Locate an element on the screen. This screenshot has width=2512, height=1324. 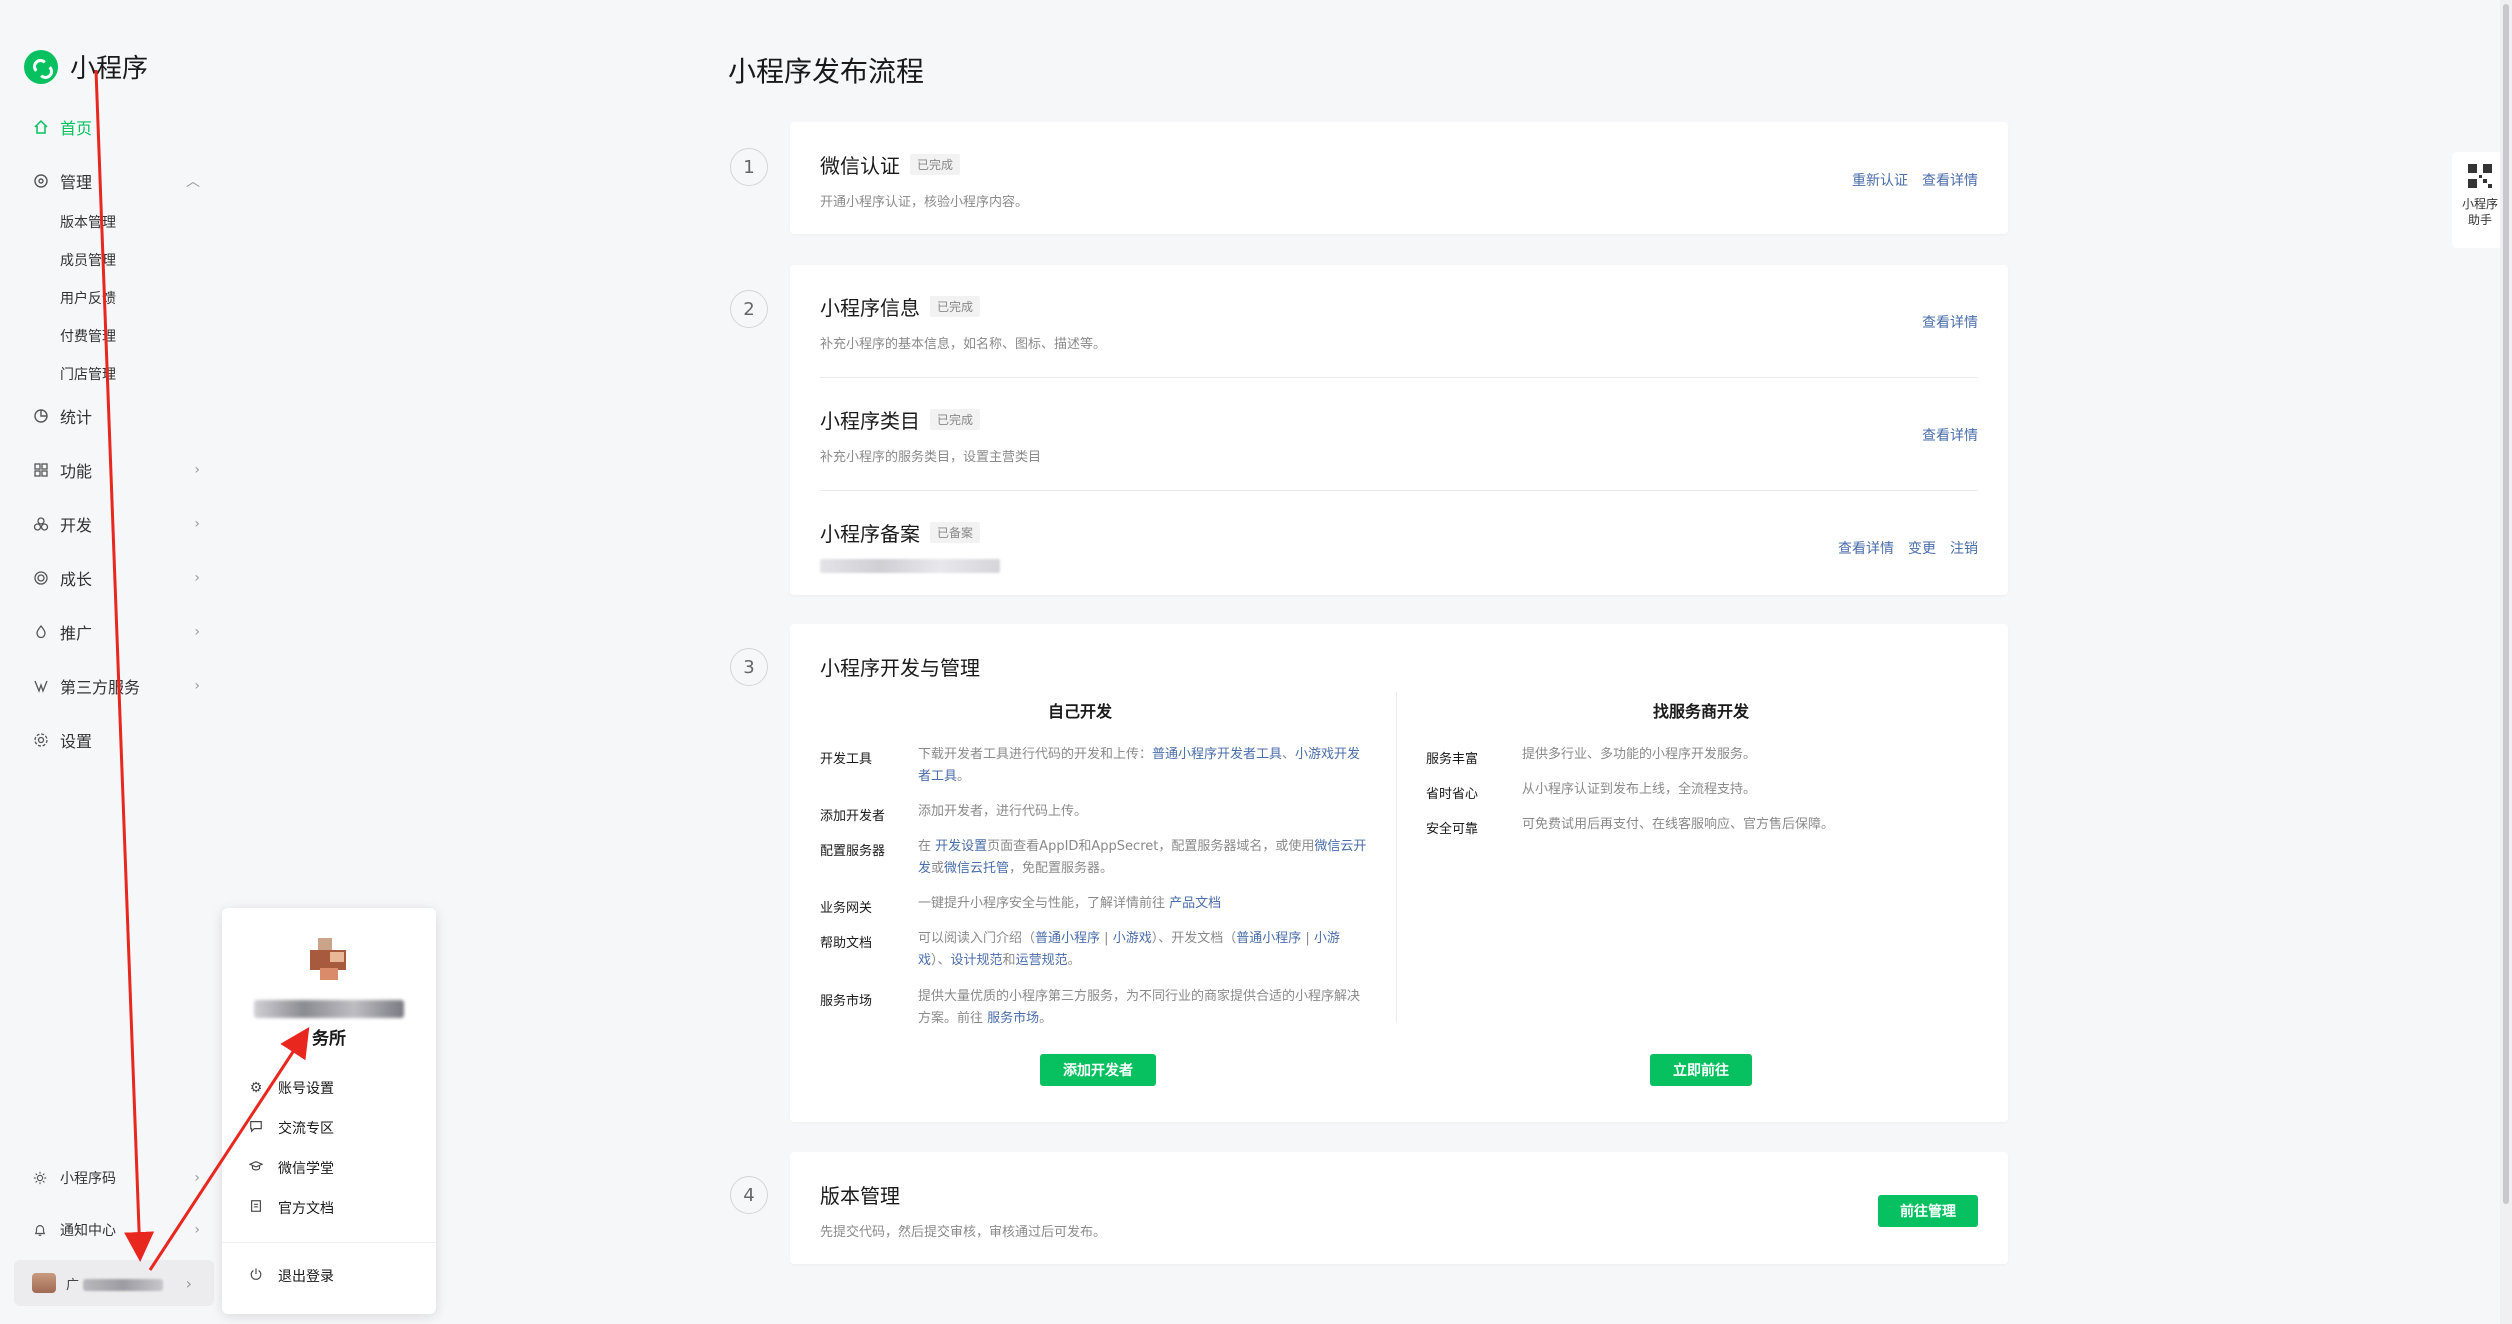
sidebar-item-settings: 设置 is located at coordinates (116, 740).